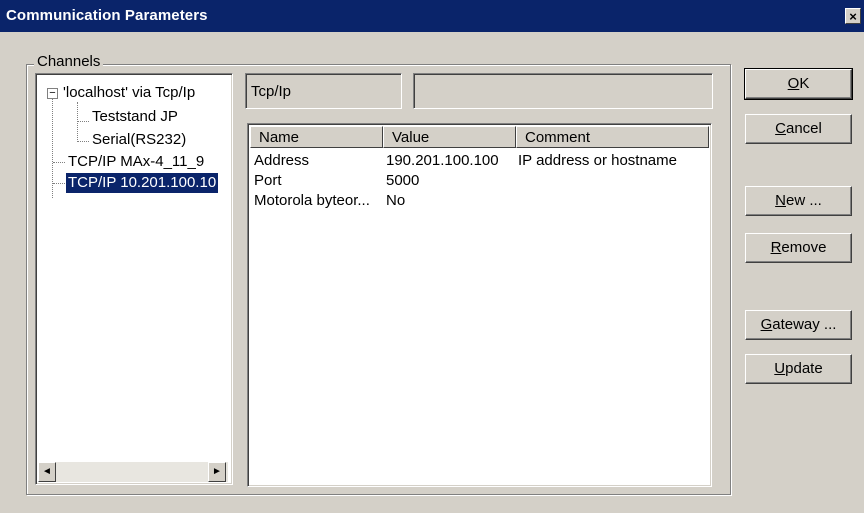  Describe the element at coordinates (612, 137) in the screenshot. I see `column-header-comment: Comment` at that location.